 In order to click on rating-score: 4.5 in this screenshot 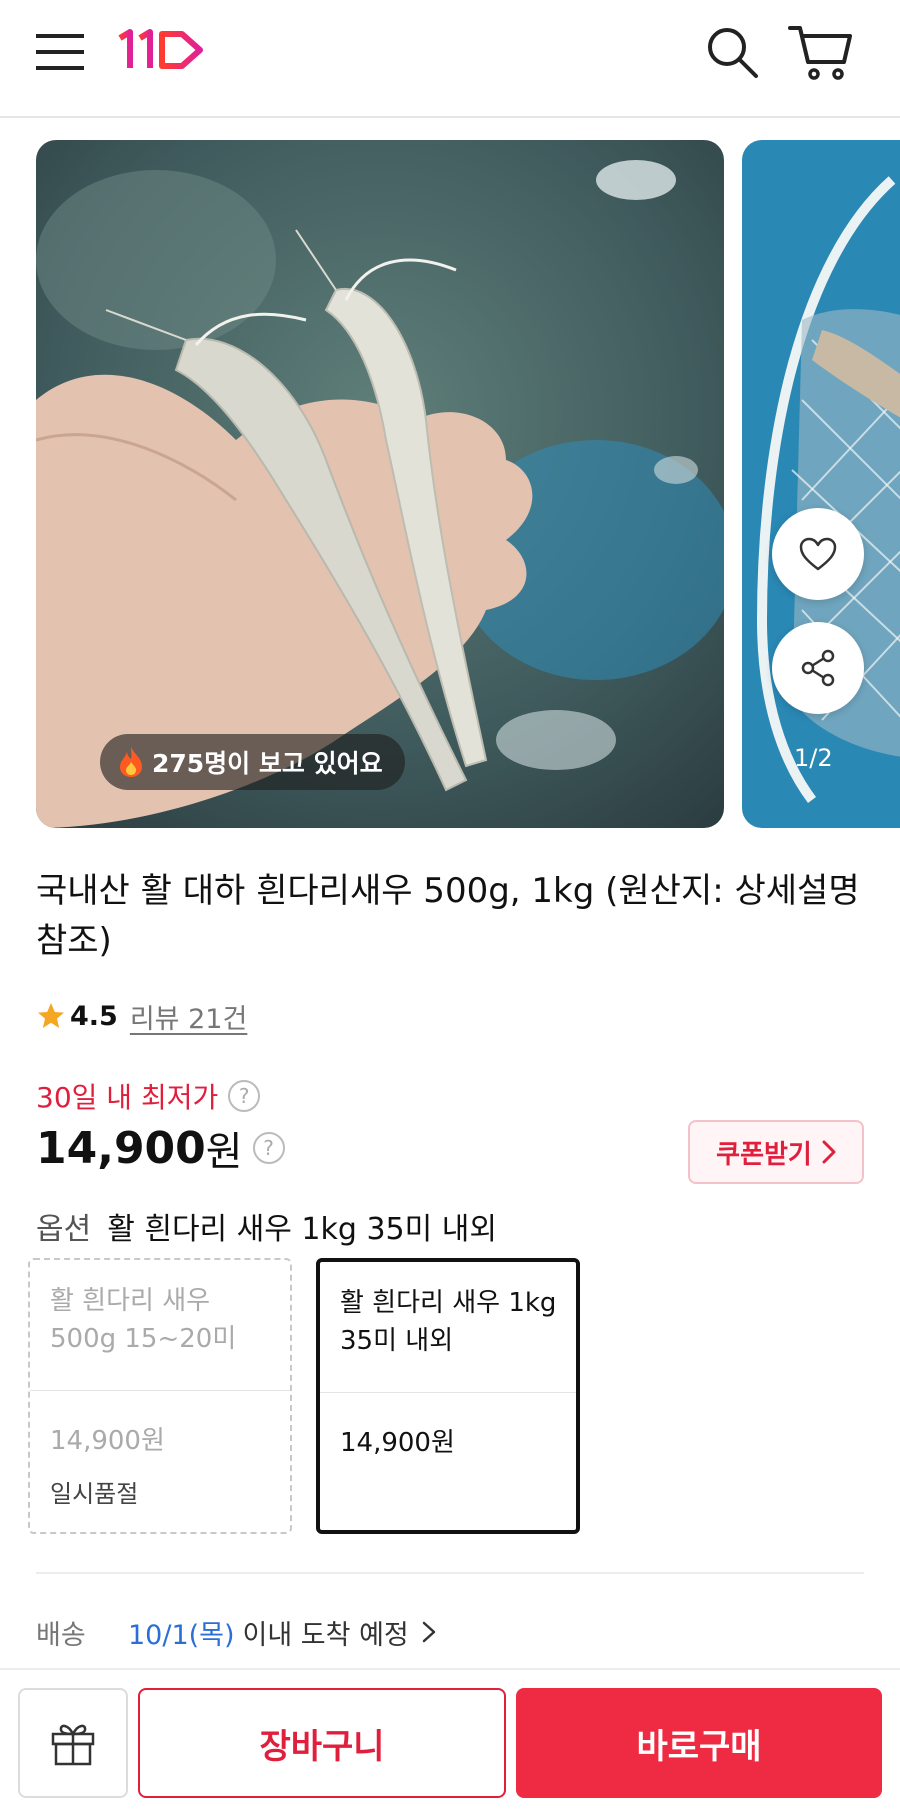, I will do `click(94, 1016)`.